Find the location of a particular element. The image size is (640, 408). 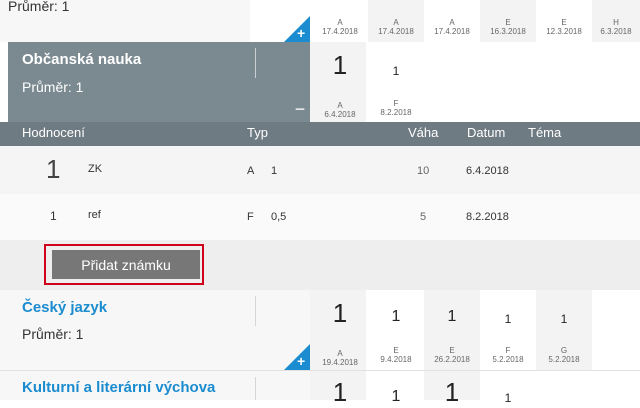

grade-cell: 1 F 5.2.2018 is located at coordinates (508, 338).